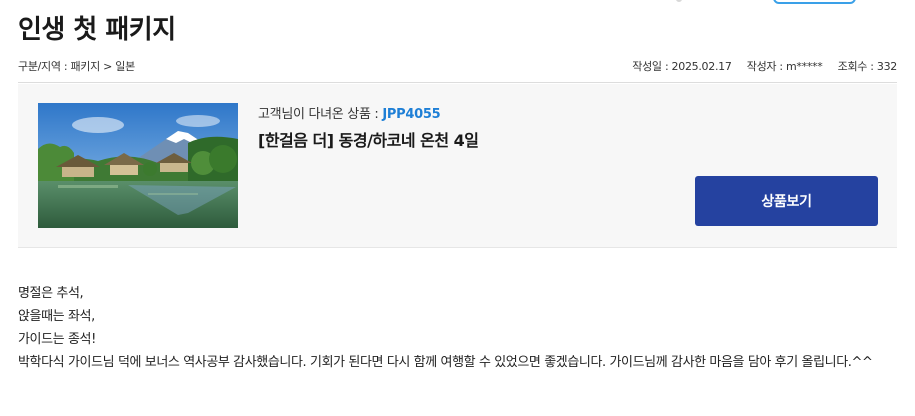  What do you see at coordinates (682, 66) in the screenshot?
I see `post-date: 작성일 : 2025.02.17` at bounding box center [682, 66].